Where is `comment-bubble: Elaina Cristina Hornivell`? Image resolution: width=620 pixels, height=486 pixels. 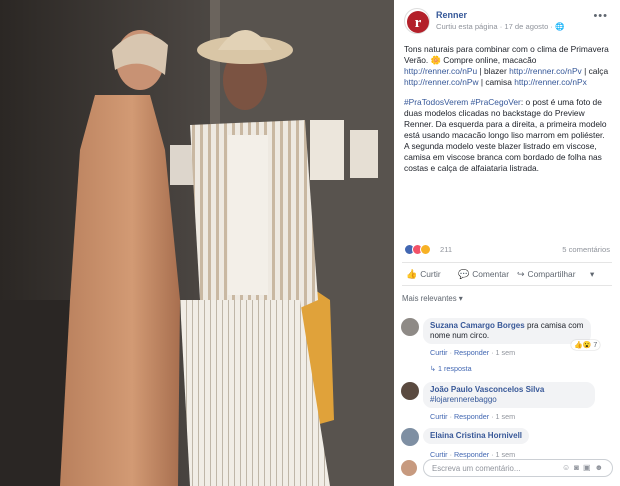 comment-bubble: Elaina Cristina Hornivell is located at coordinates (476, 436).